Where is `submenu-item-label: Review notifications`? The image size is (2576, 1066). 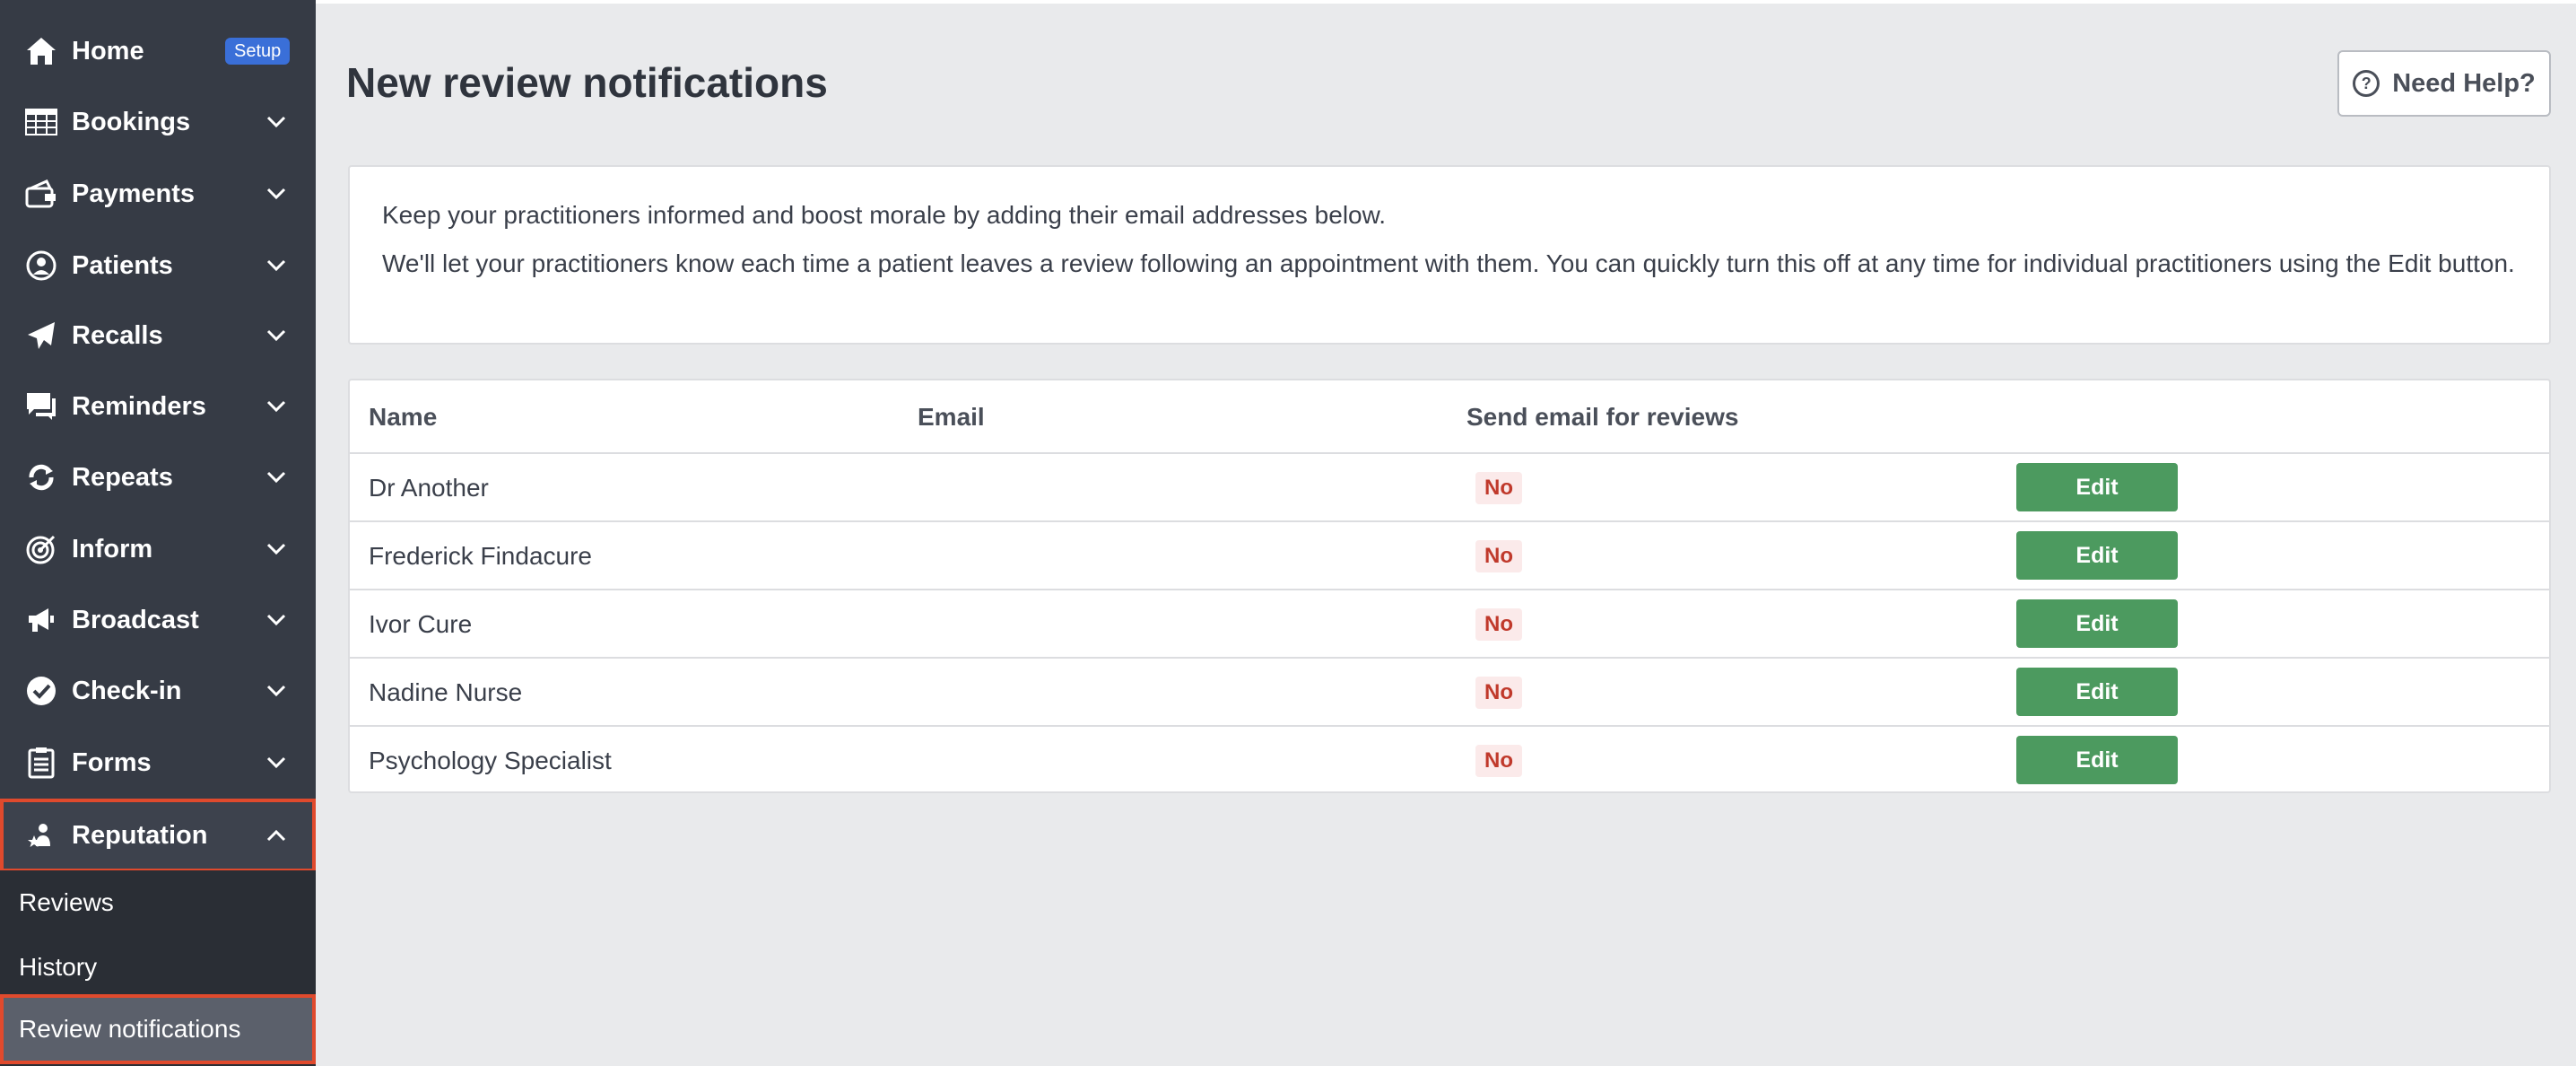
submenu-item-label: Review notifications is located at coordinates (130, 1029).